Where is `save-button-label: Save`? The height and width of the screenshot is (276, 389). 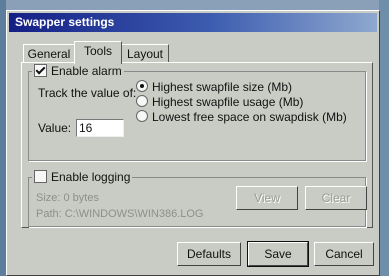 save-button-label: Save is located at coordinates (278, 254).